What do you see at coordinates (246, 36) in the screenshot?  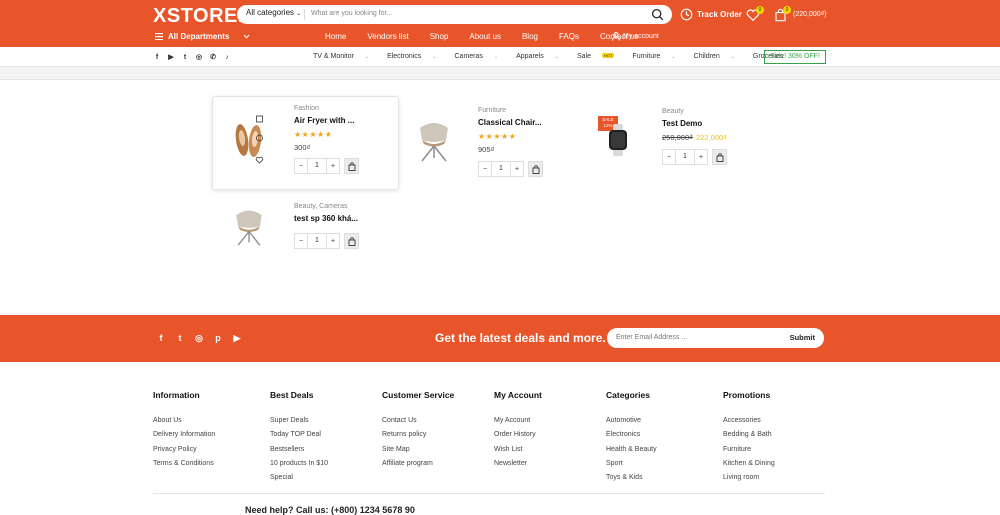 I see `chevron-down-icon` at bounding box center [246, 36].